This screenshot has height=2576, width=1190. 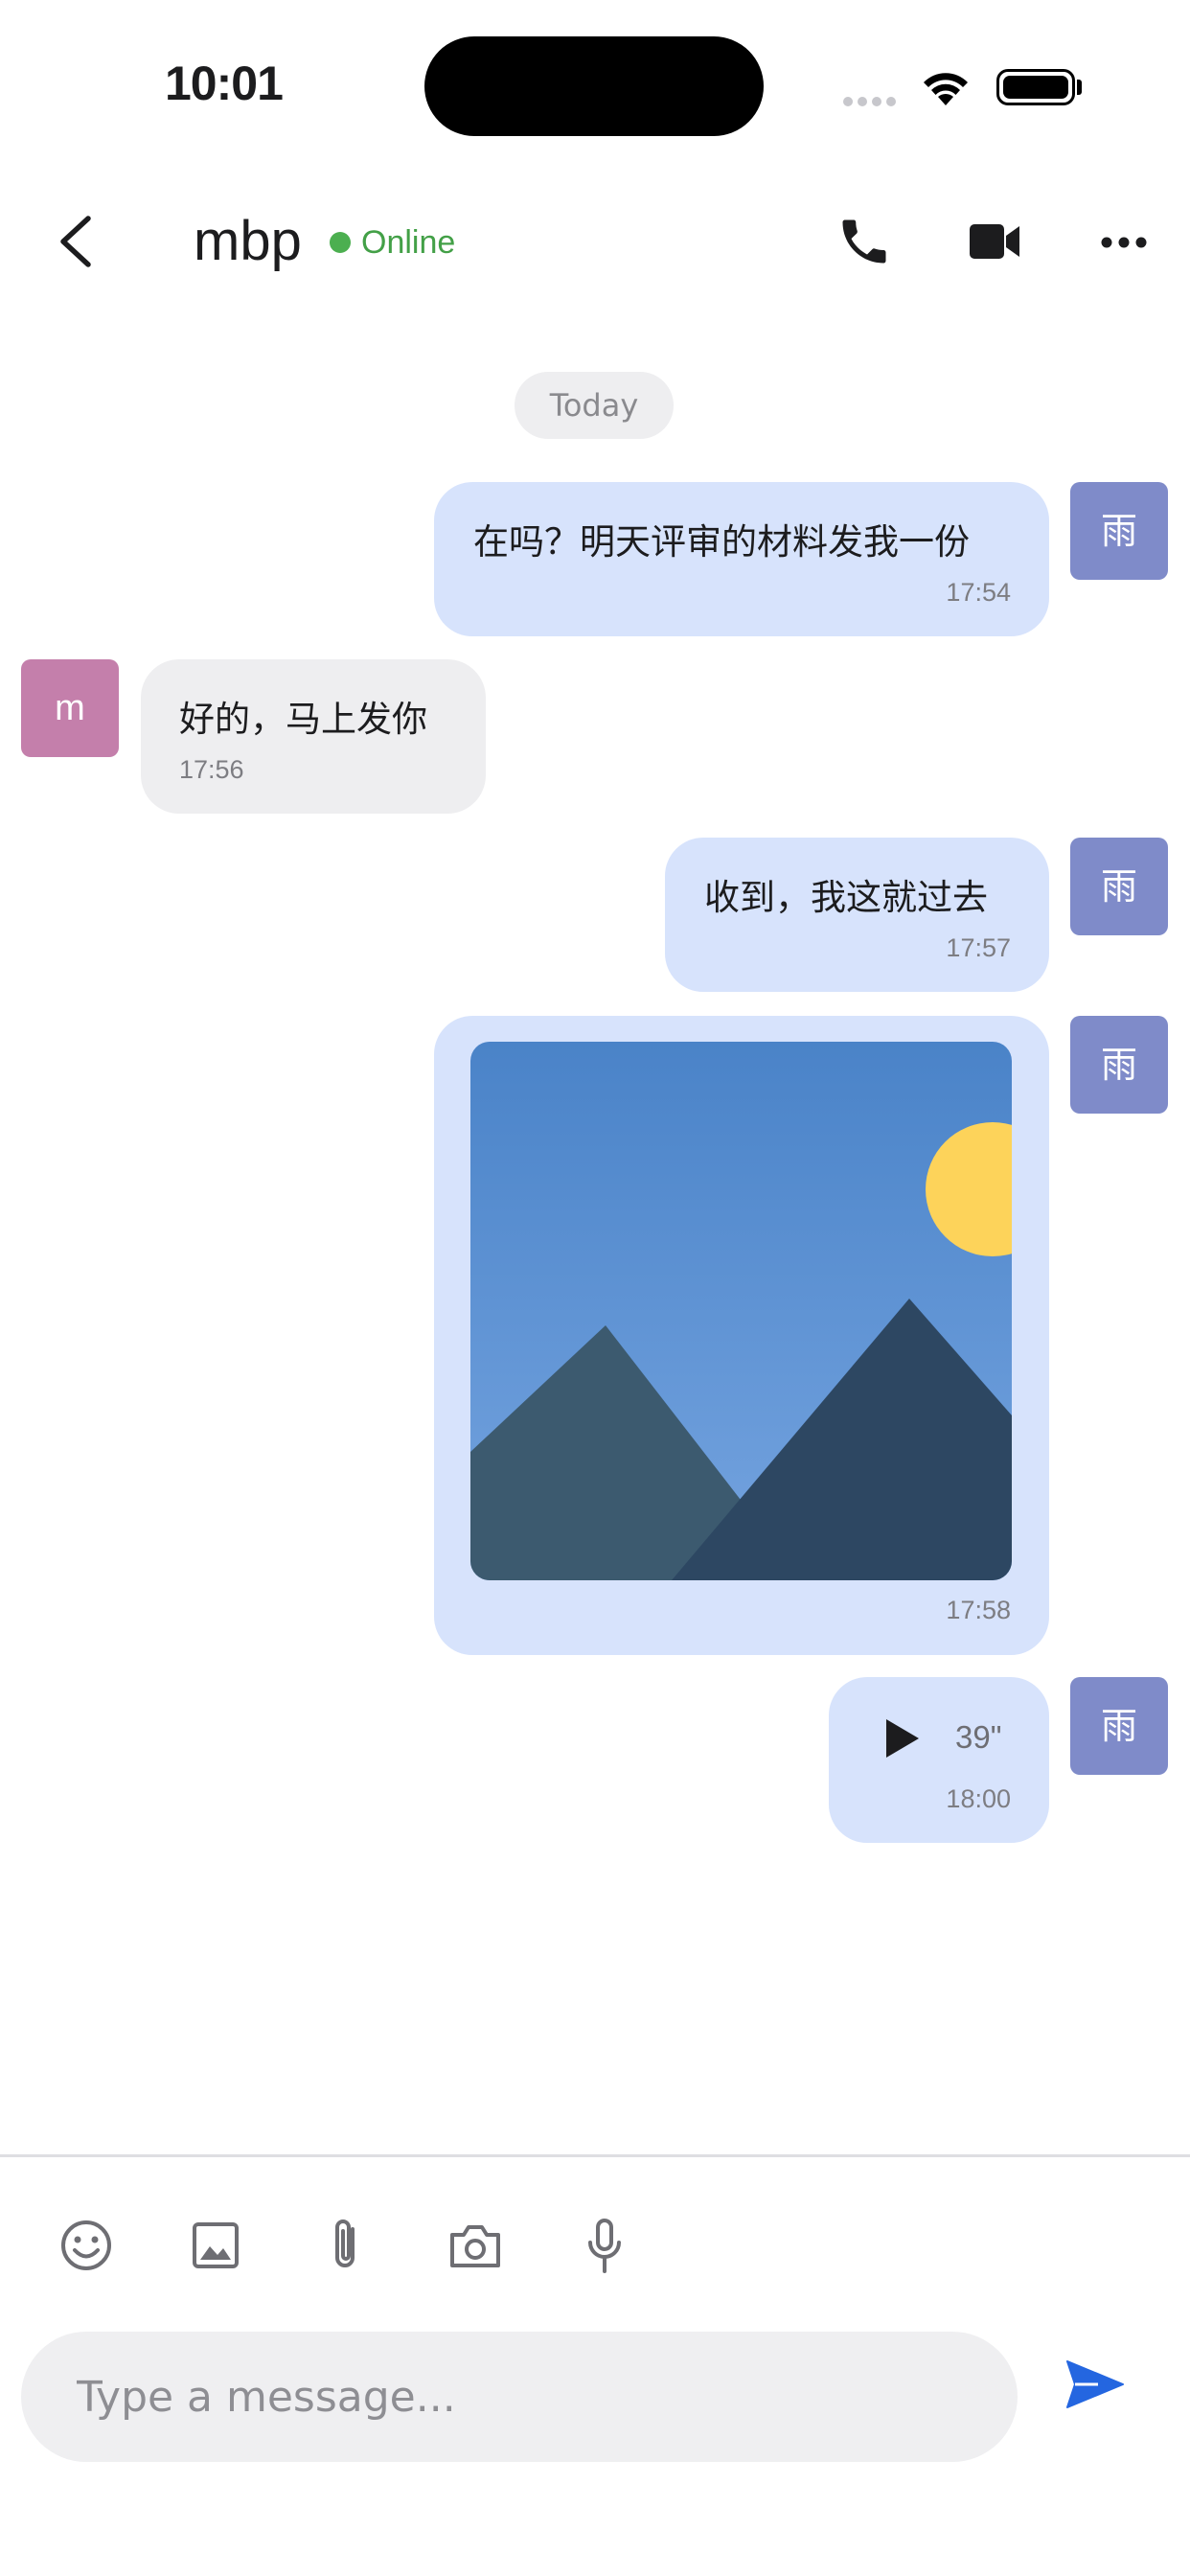 I want to click on microphone-icon, so click(x=605, y=2246).